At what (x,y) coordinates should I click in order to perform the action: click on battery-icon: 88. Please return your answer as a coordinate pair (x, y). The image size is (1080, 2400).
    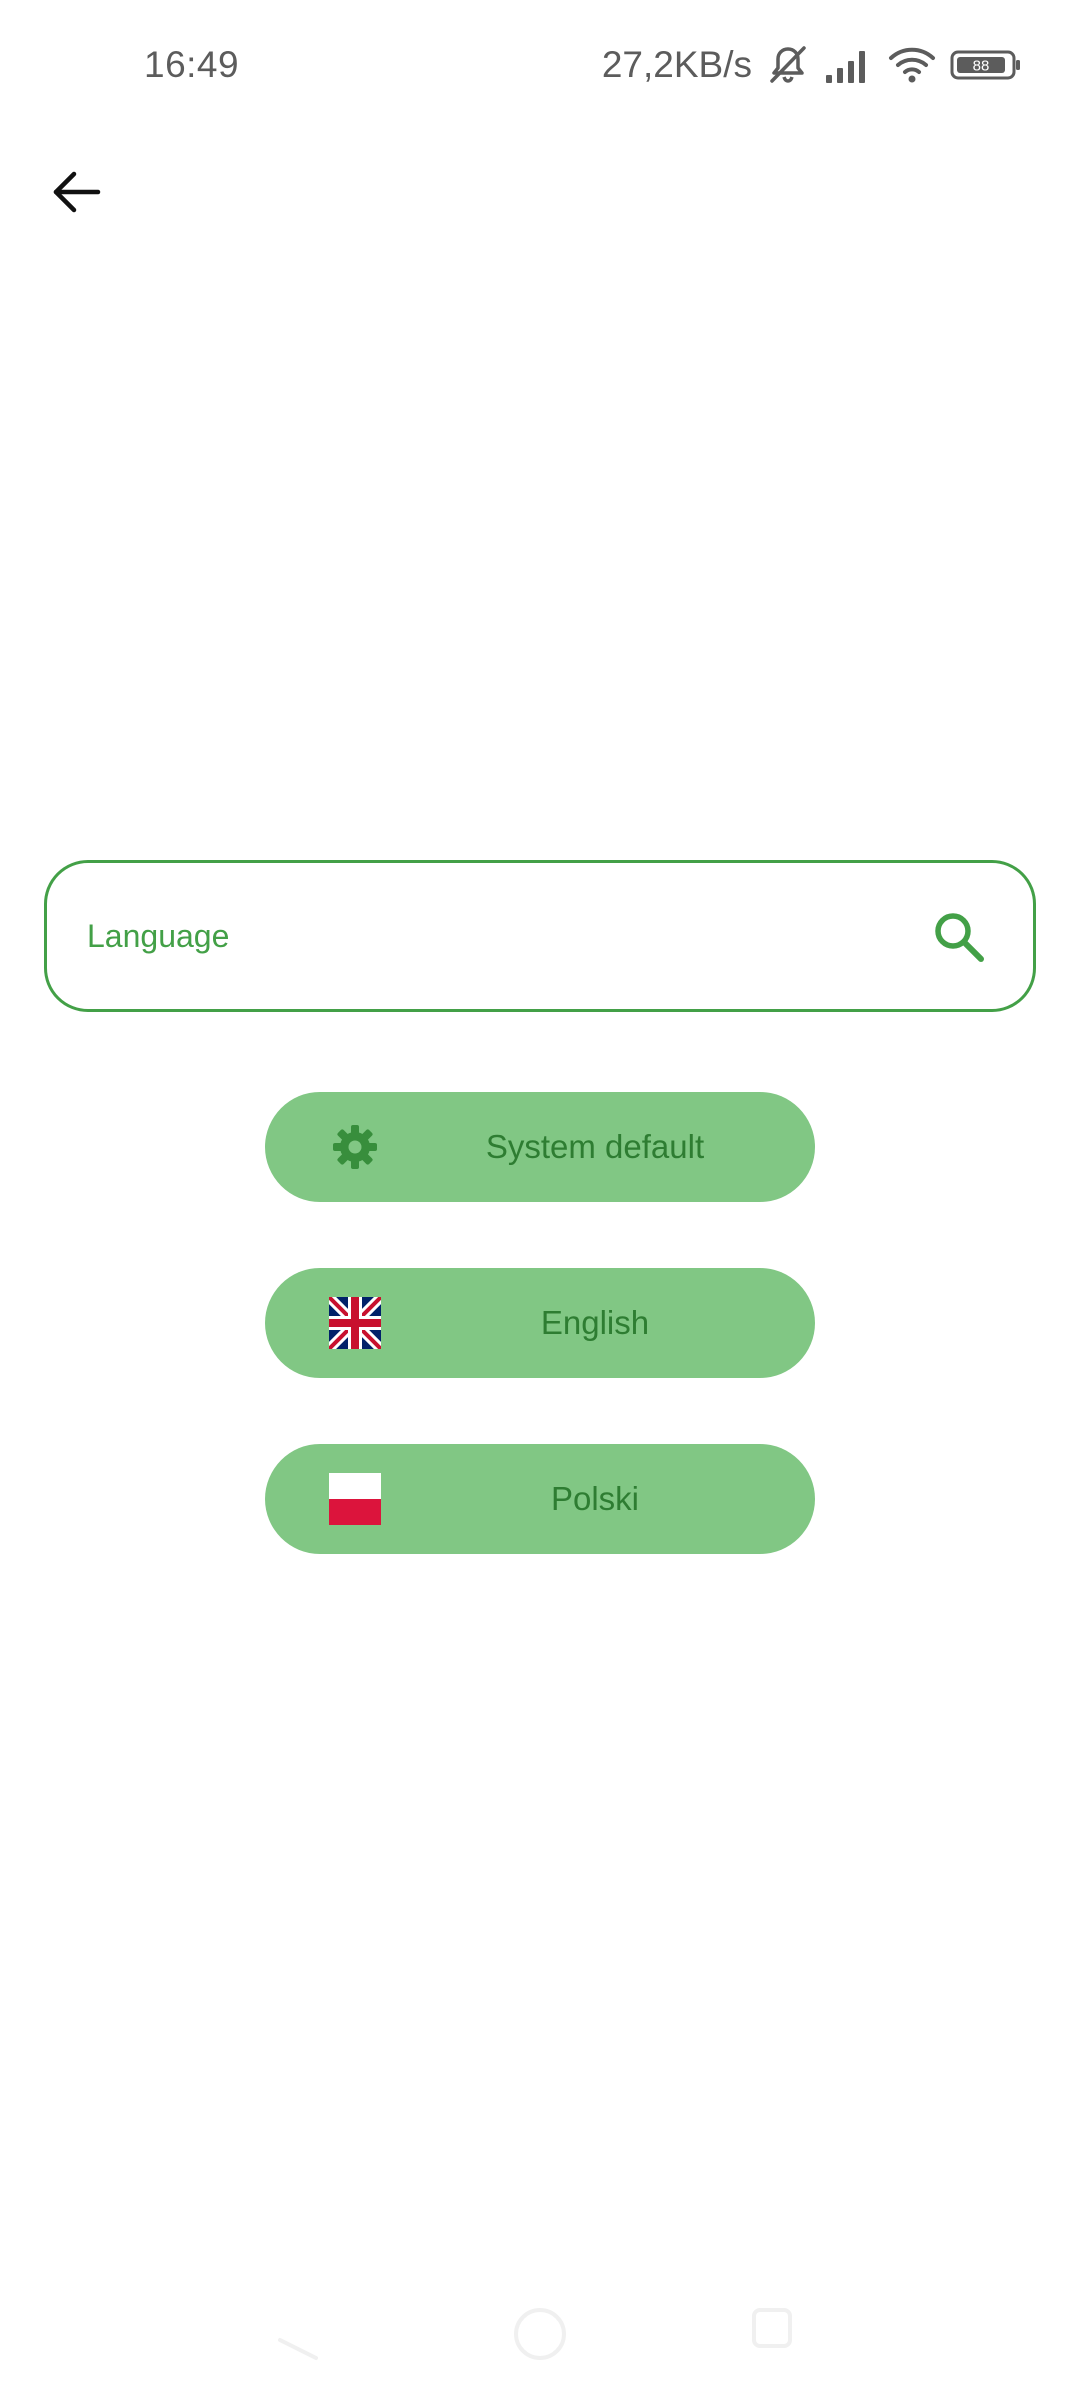
    Looking at the image, I should click on (985, 65).